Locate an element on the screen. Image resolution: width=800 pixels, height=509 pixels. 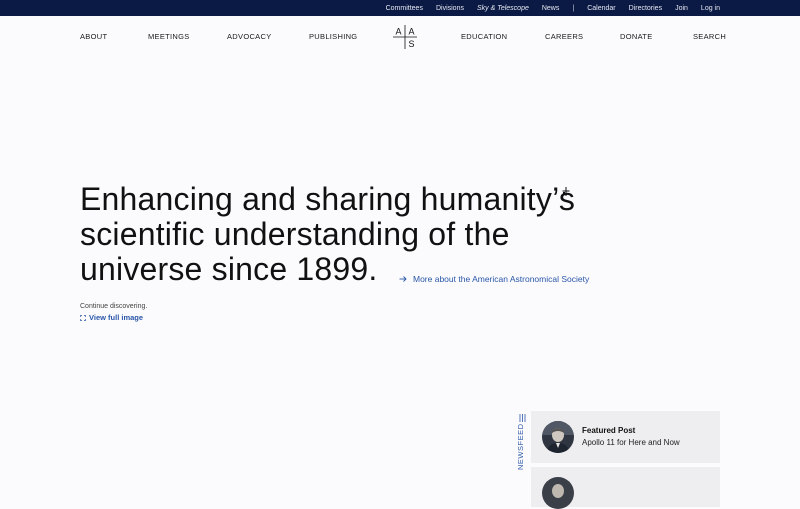
avatar is located at coordinates (558, 437).